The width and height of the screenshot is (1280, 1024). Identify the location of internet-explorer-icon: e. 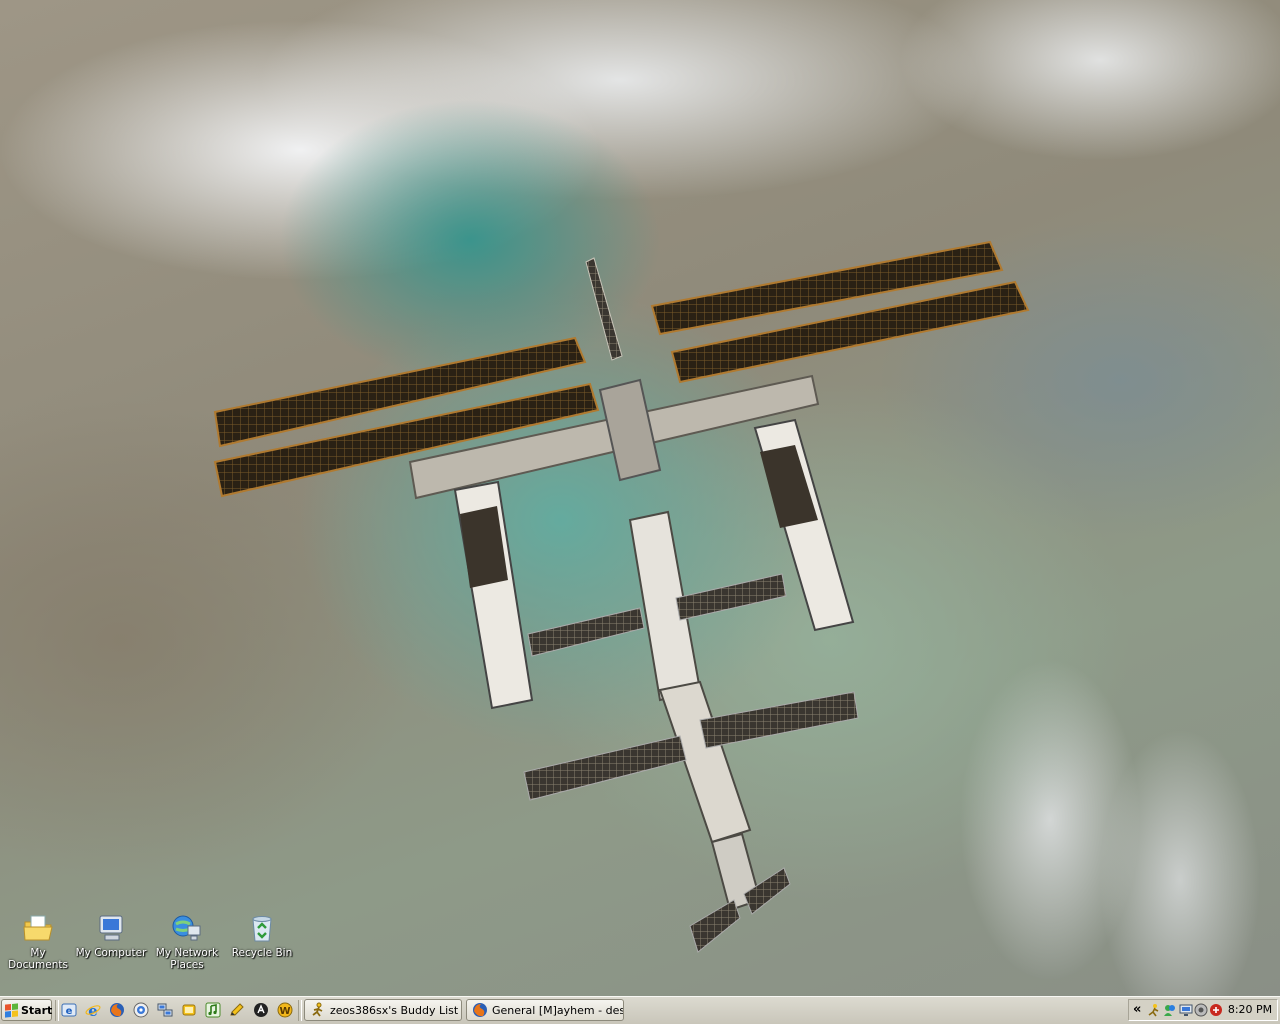
(93, 1010).